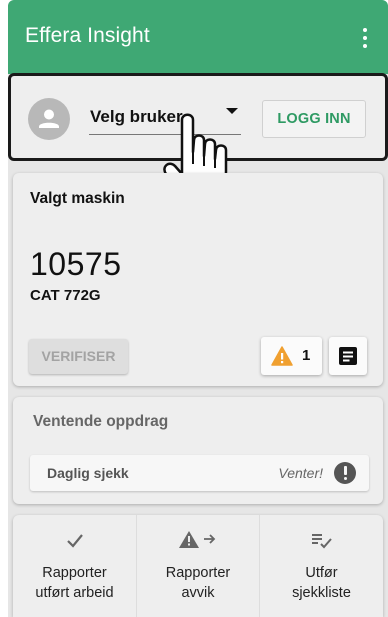 Image resolution: width=388 pixels, height=617 pixels. I want to click on perform-checklist-button: Utfør sjekkliste, so click(321, 566).